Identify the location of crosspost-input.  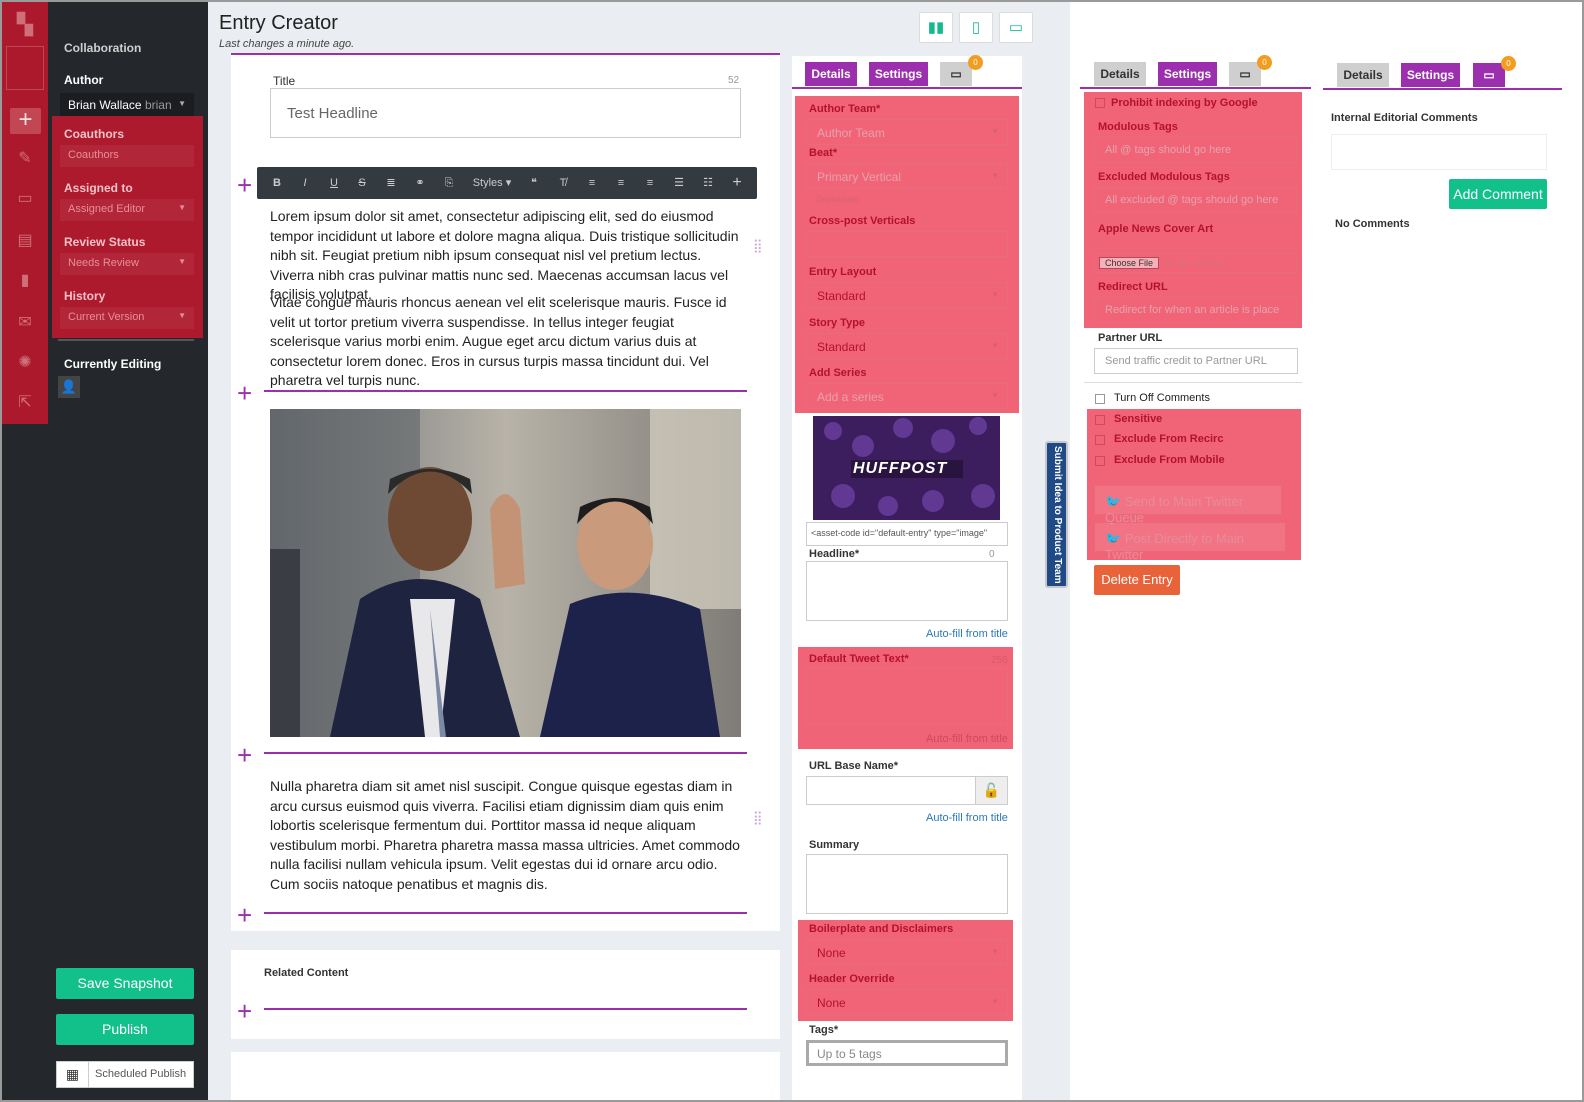
(907, 244).